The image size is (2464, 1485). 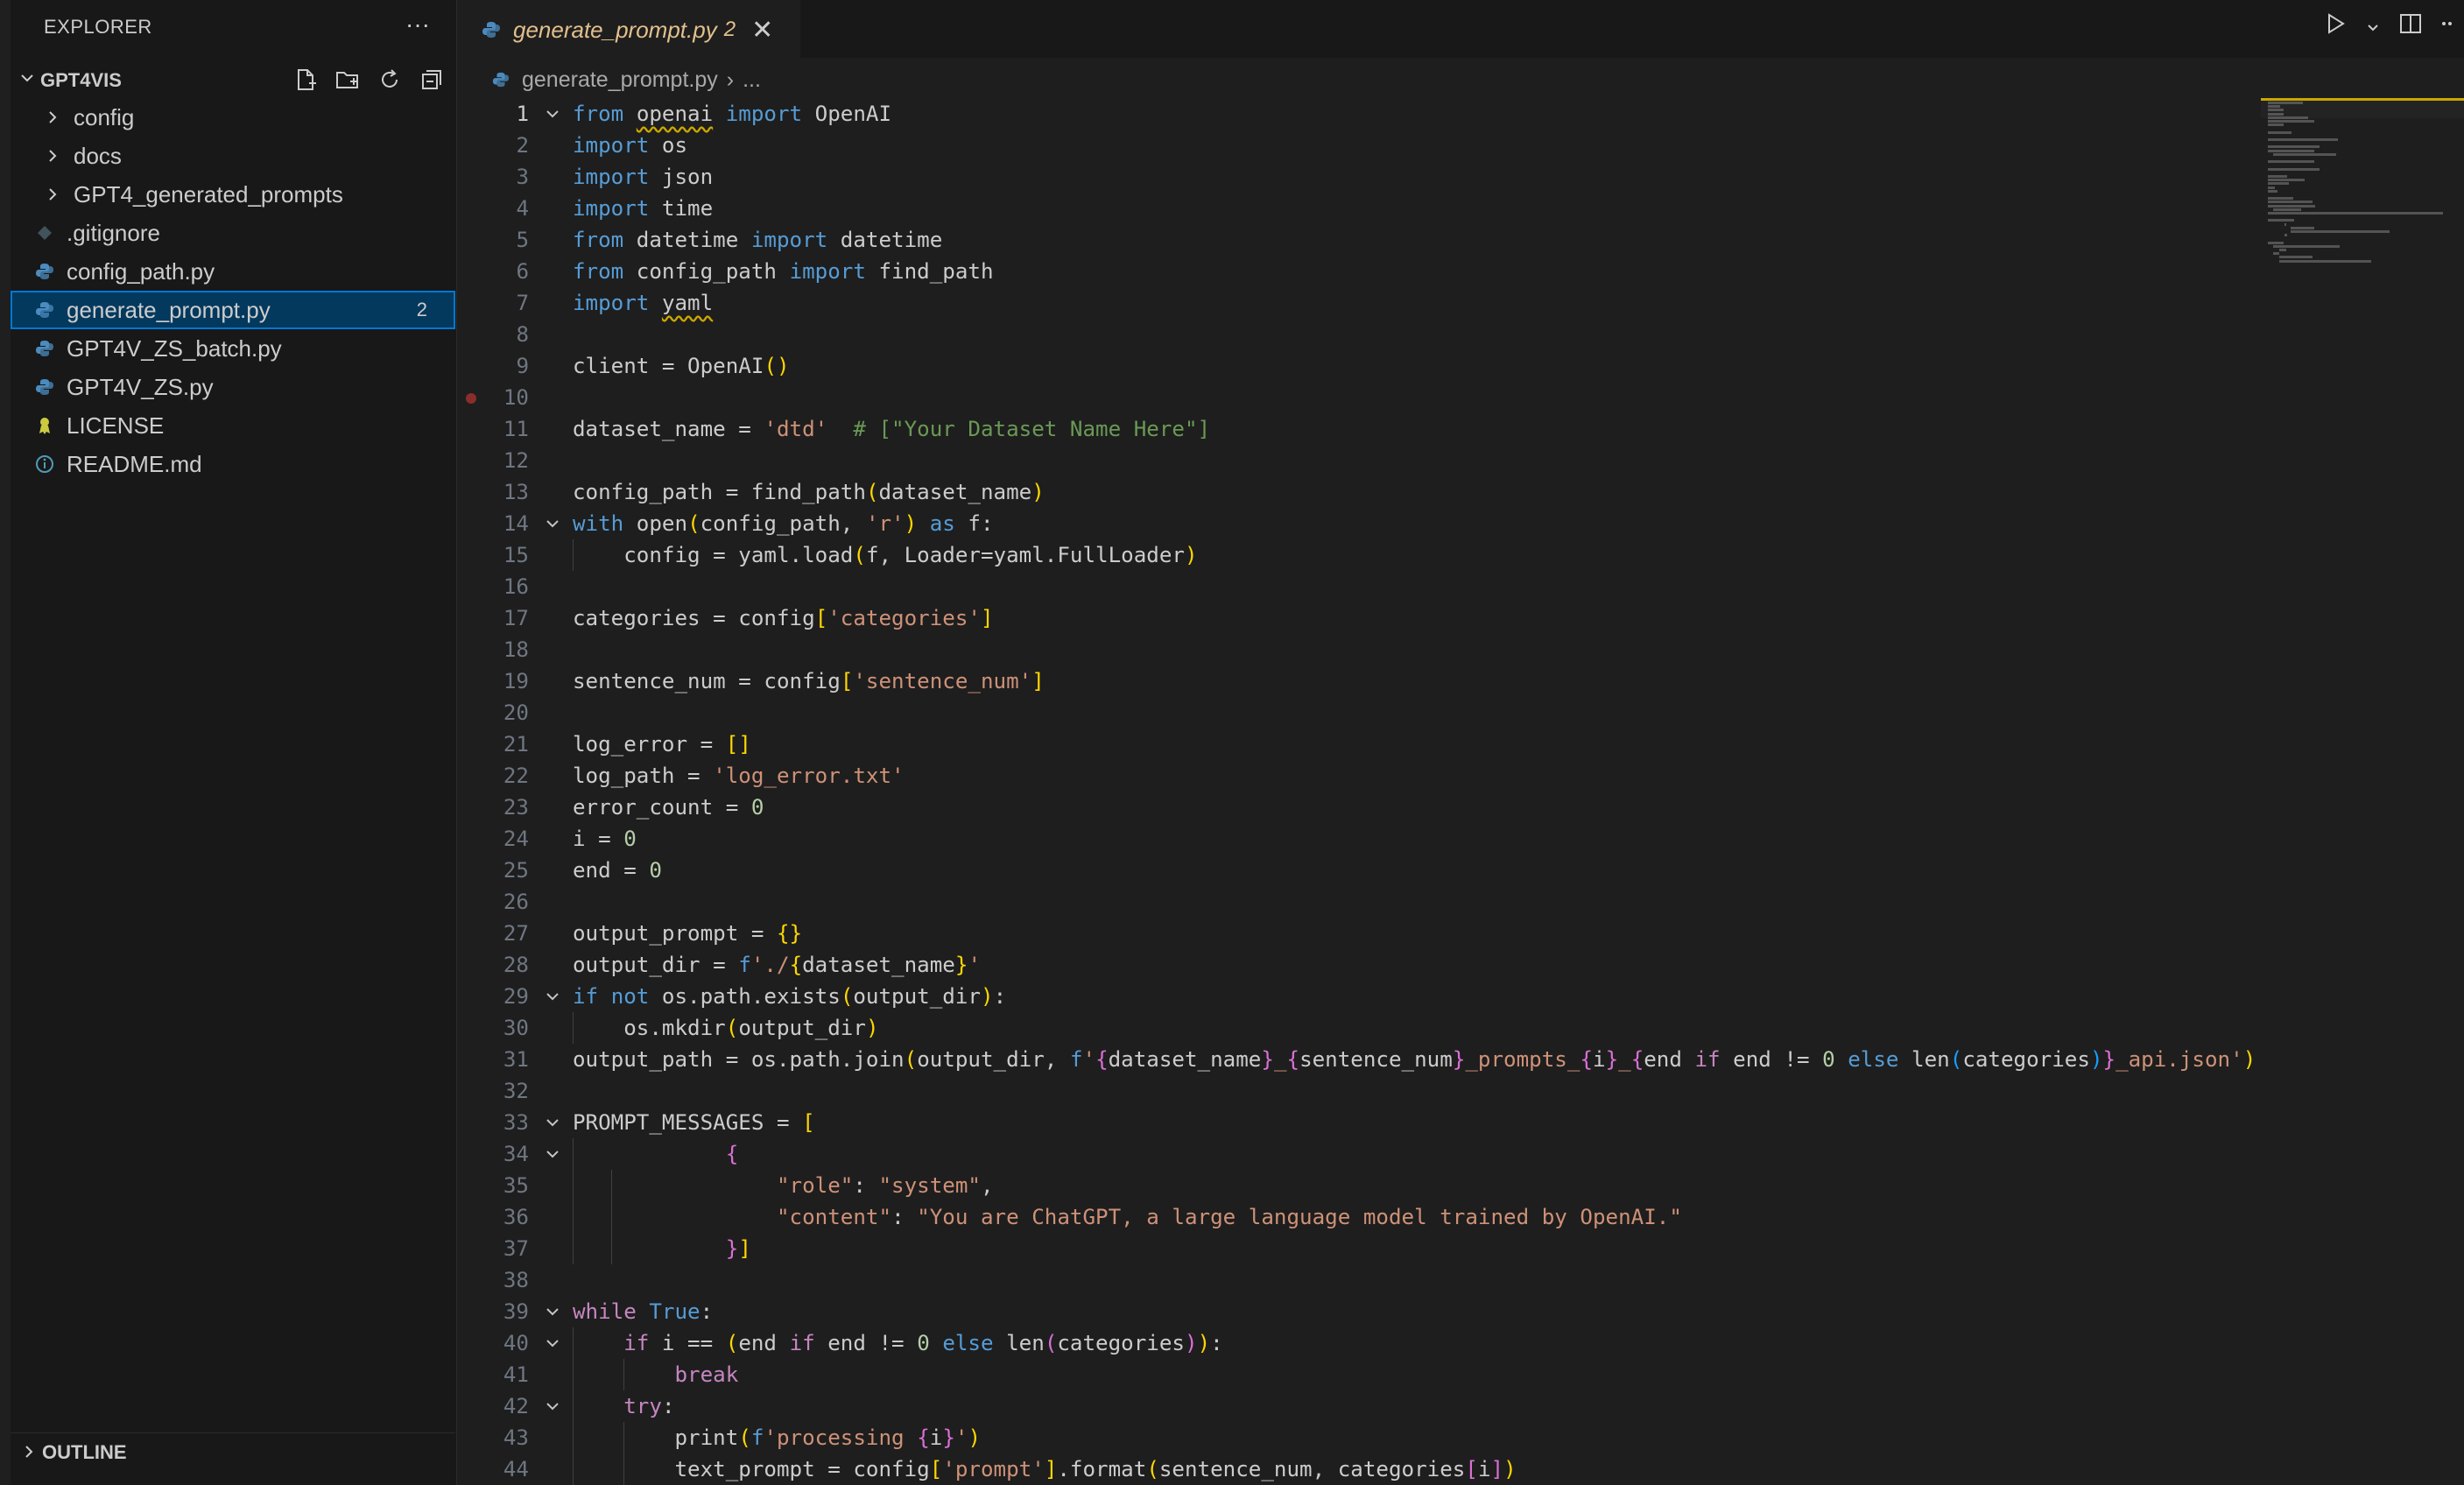 I want to click on code-line: 26, so click(x=1359, y=902).